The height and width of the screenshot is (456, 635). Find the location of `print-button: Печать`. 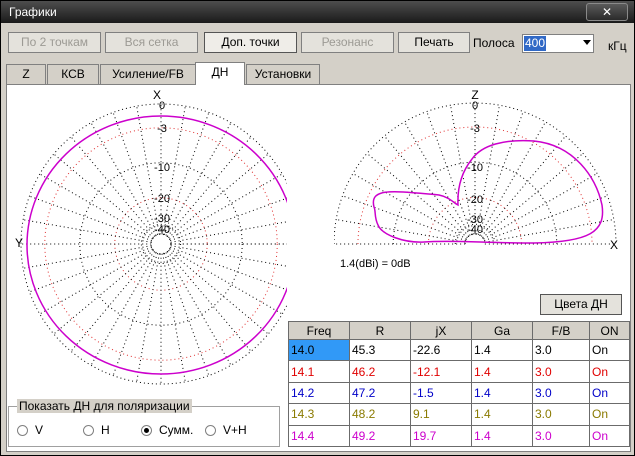

print-button: Печать is located at coordinates (434, 42).